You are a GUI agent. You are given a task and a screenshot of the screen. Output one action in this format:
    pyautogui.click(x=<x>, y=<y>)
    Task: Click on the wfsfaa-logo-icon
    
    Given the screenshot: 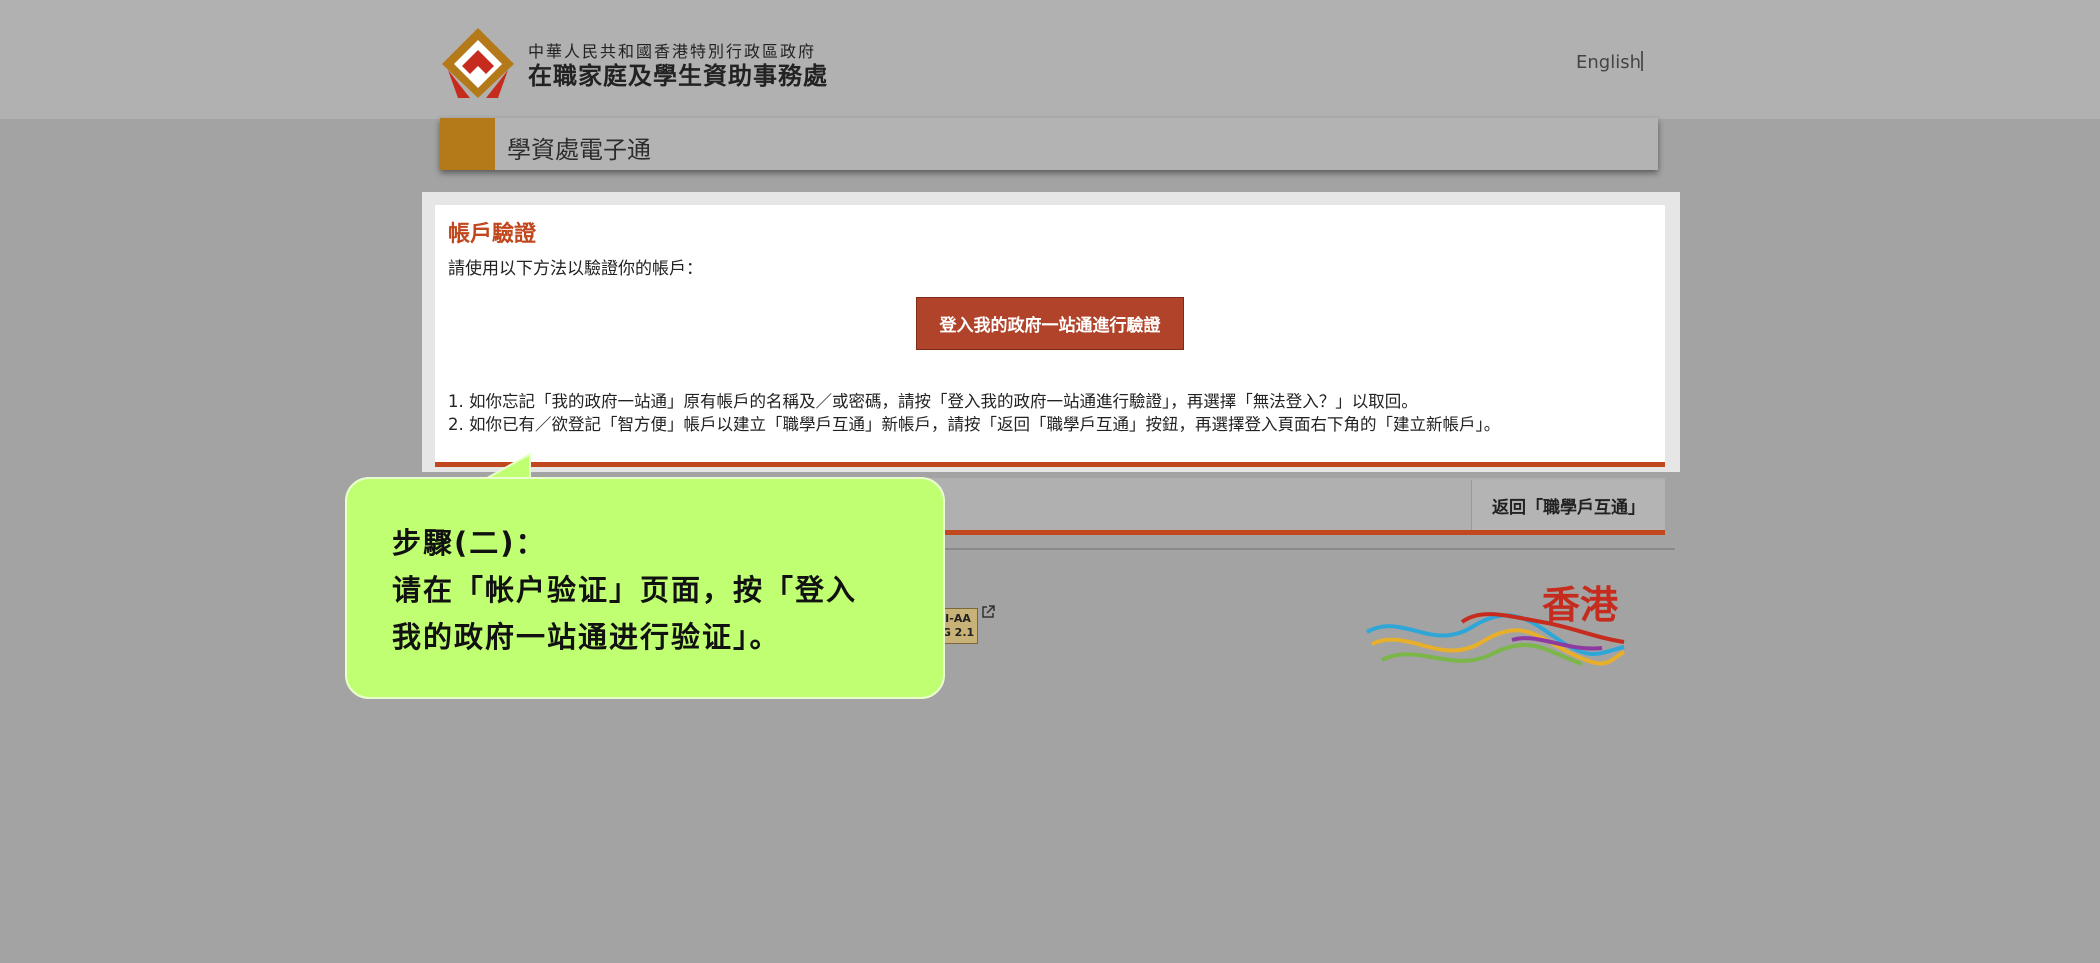 What is the action you would take?
    pyautogui.click(x=478, y=62)
    